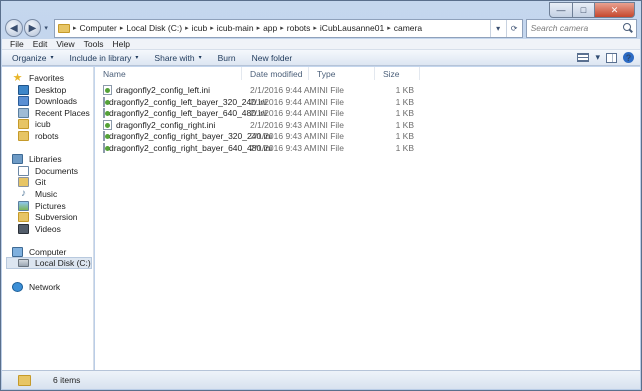 Image resolution: width=642 pixels, height=391 pixels. What do you see at coordinates (497, 28) in the screenshot?
I see `address-dropdown-button: ▾` at bounding box center [497, 28].